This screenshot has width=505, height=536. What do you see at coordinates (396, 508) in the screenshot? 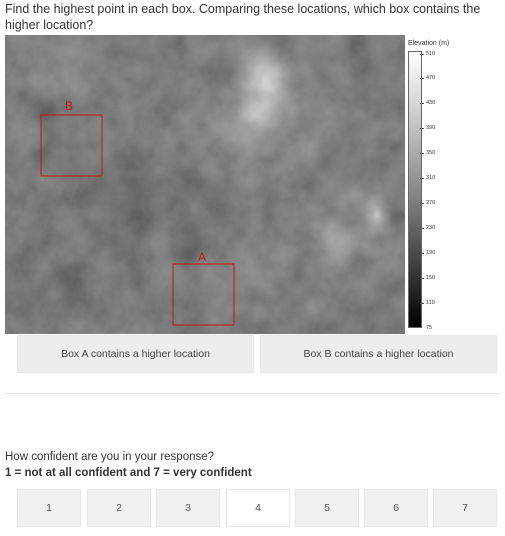
I see `confidence-option-6: 6` at bounding box center [396, 508].